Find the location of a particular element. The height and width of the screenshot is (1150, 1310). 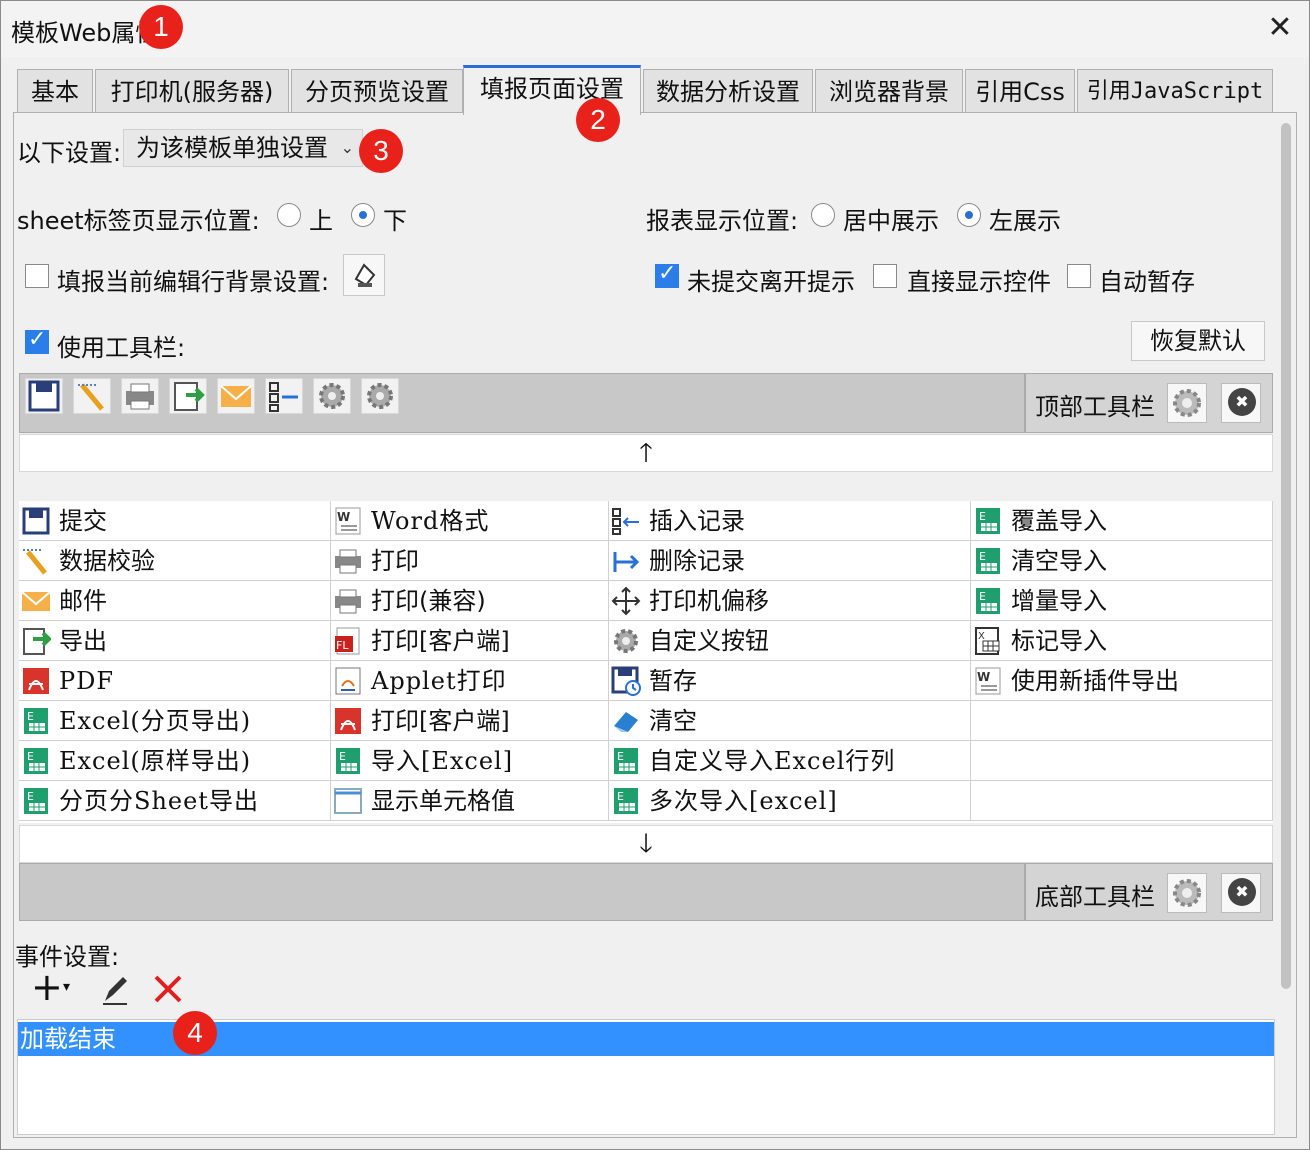

eraser-icon is located at coordinates (626, 721).